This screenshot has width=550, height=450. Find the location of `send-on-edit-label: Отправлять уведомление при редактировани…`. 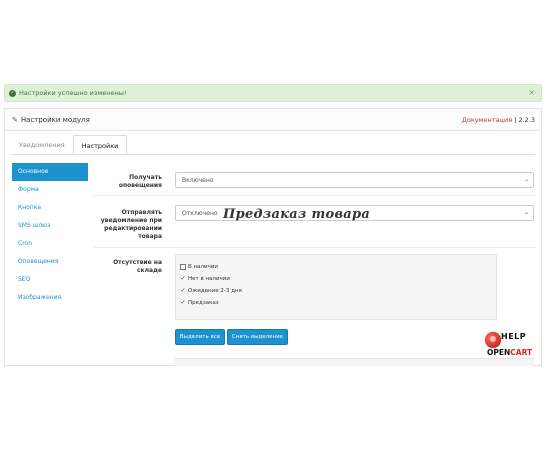

send-on-edit-label: Отправлять уведомление при редактировани… is located at coordinates (131, 224).